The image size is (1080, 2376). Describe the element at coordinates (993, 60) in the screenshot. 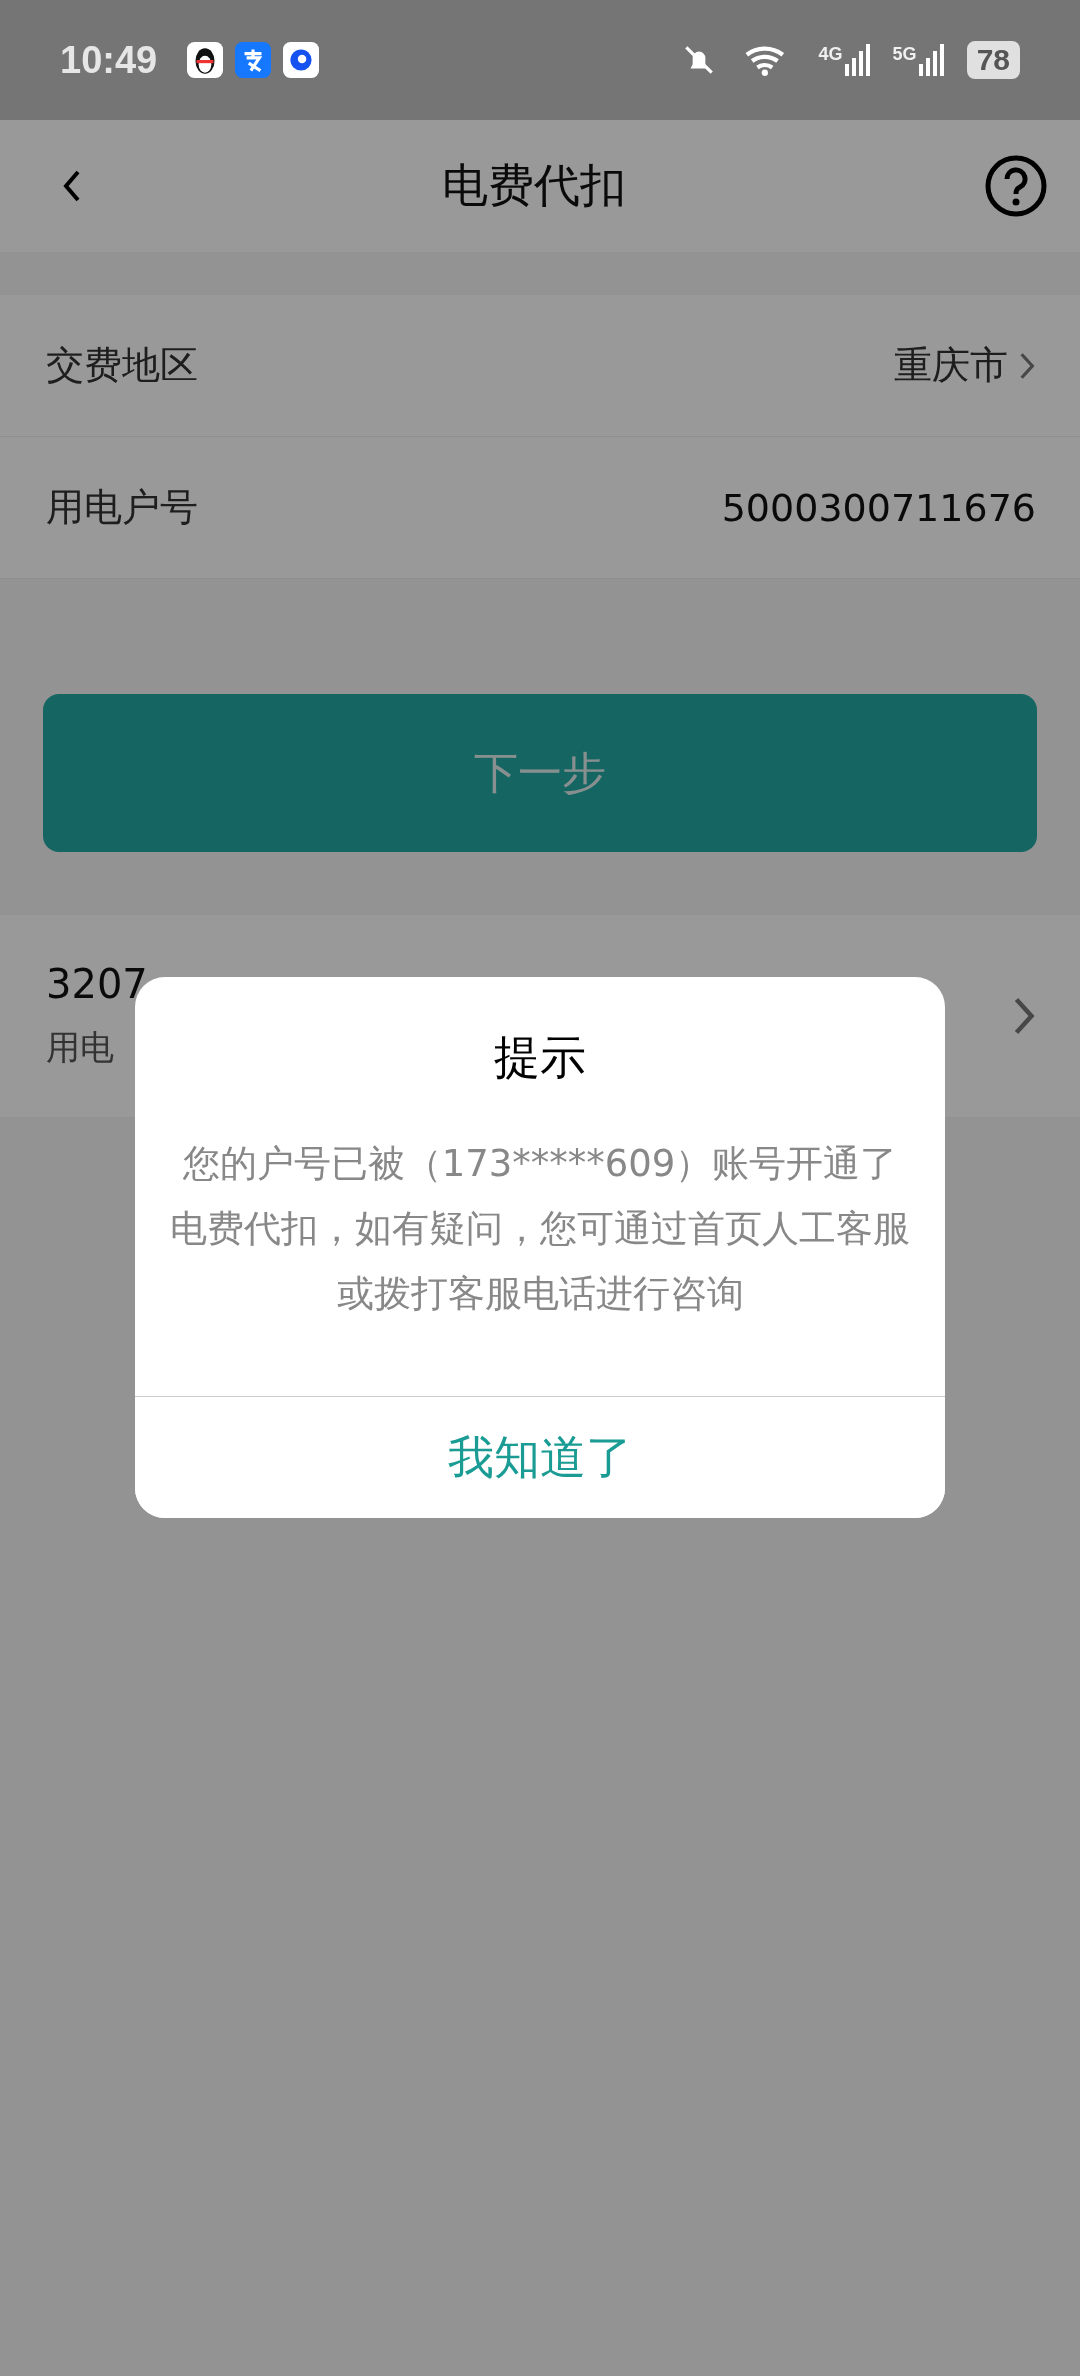

I see `battery-indicator: 78` at that location.